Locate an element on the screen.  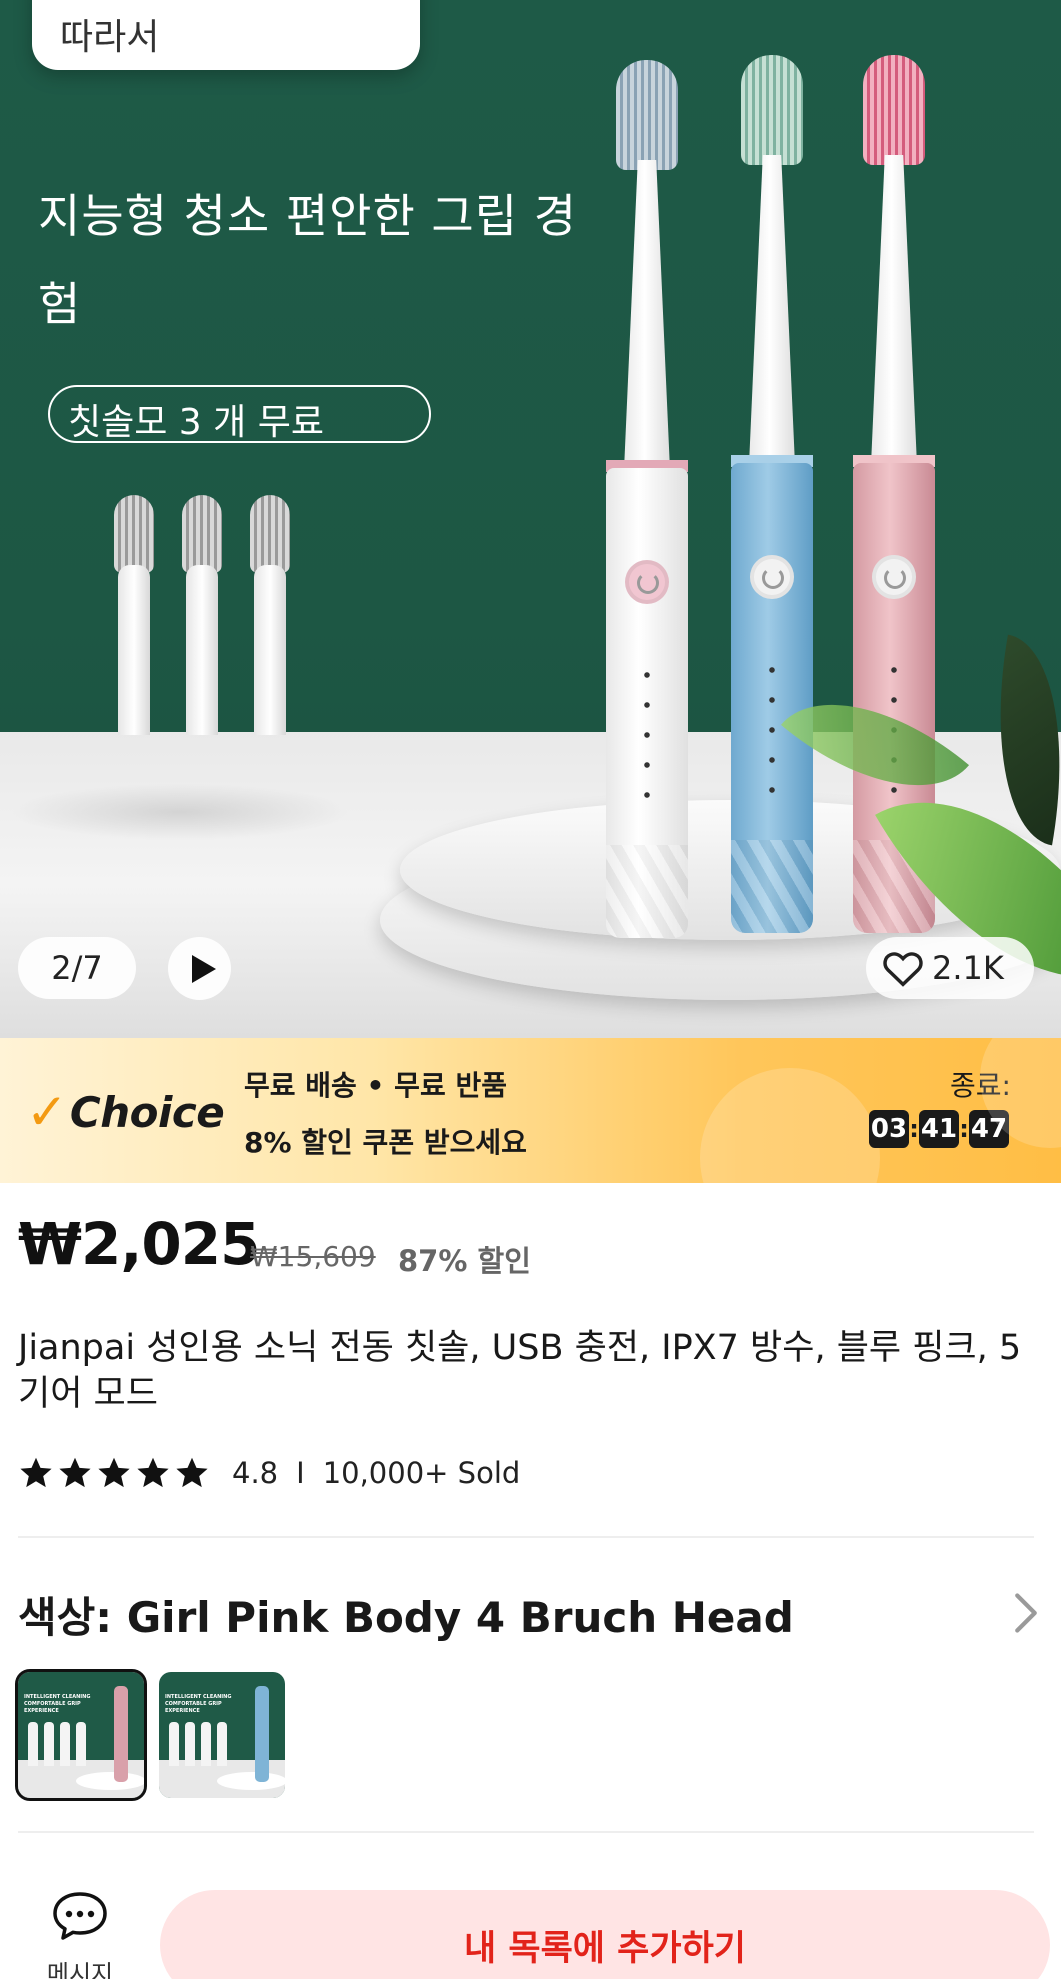
timer-seconds: 47 is located at coordinates (989, 1129).